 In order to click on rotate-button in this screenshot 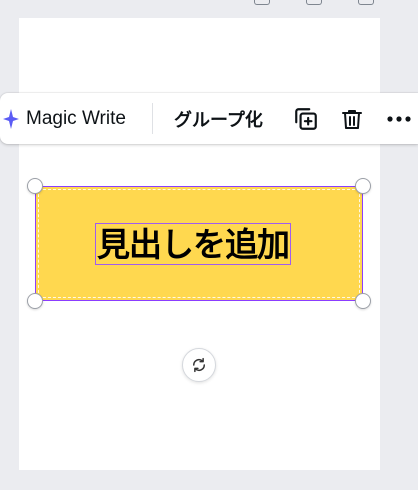, I will do `click(199, 365)`.